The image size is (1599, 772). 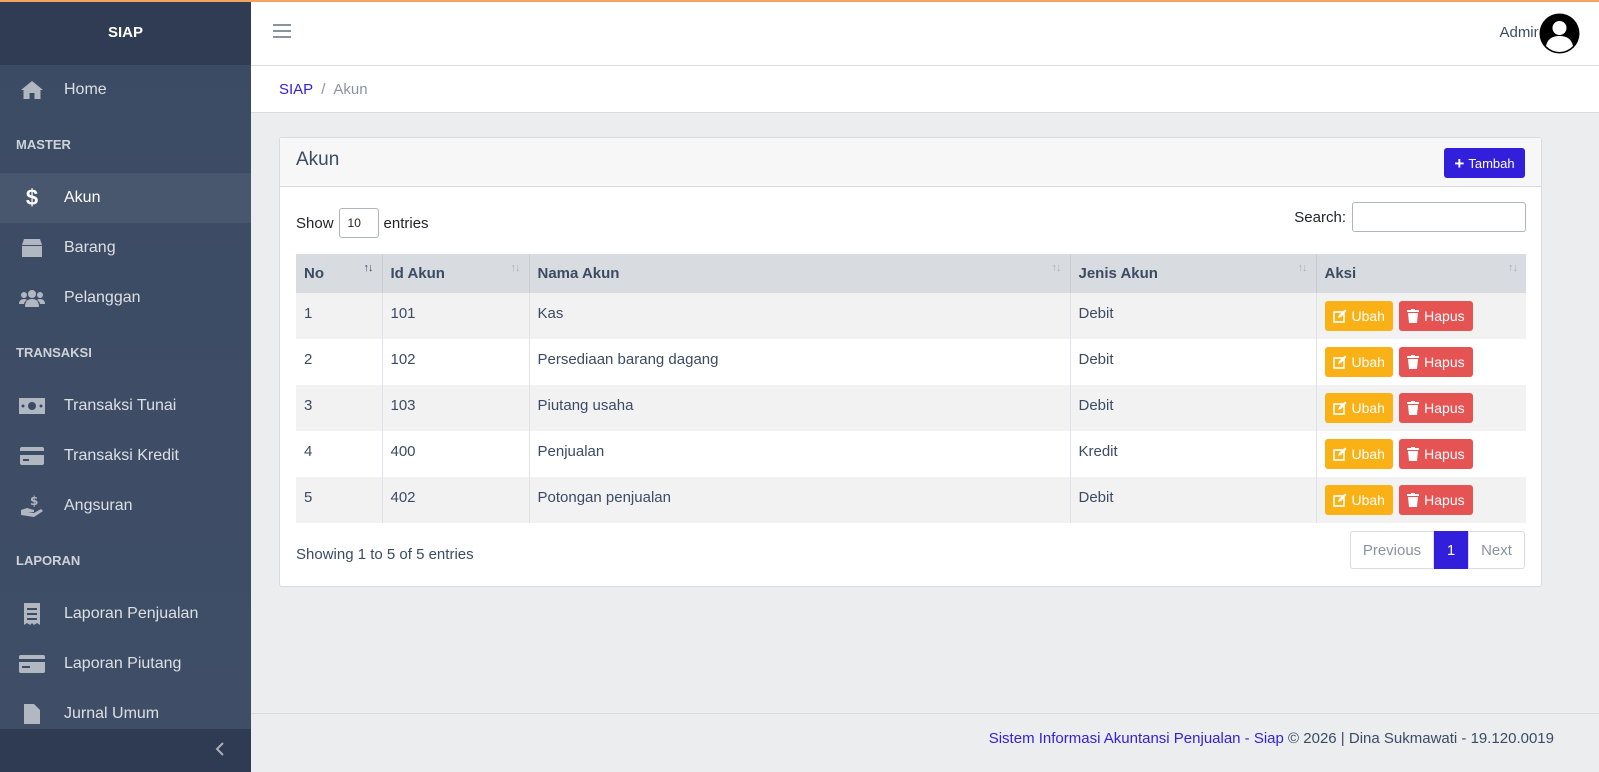 I want to click on sidebar-item-transaksi-kredit: Transaksi Kredit, so click(x=125, y=456).